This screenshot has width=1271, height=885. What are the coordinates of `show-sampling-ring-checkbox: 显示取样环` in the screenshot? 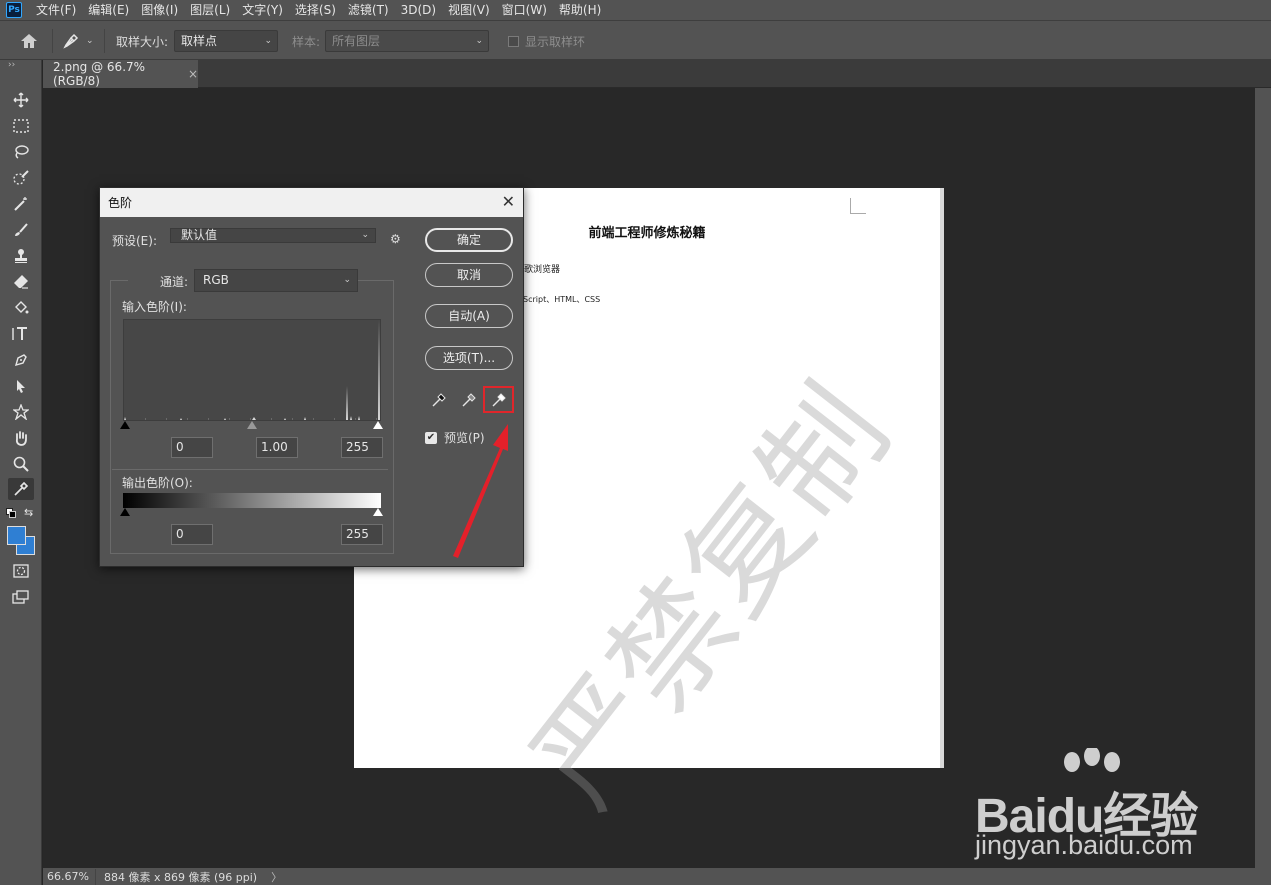 It's located at (546, 41).